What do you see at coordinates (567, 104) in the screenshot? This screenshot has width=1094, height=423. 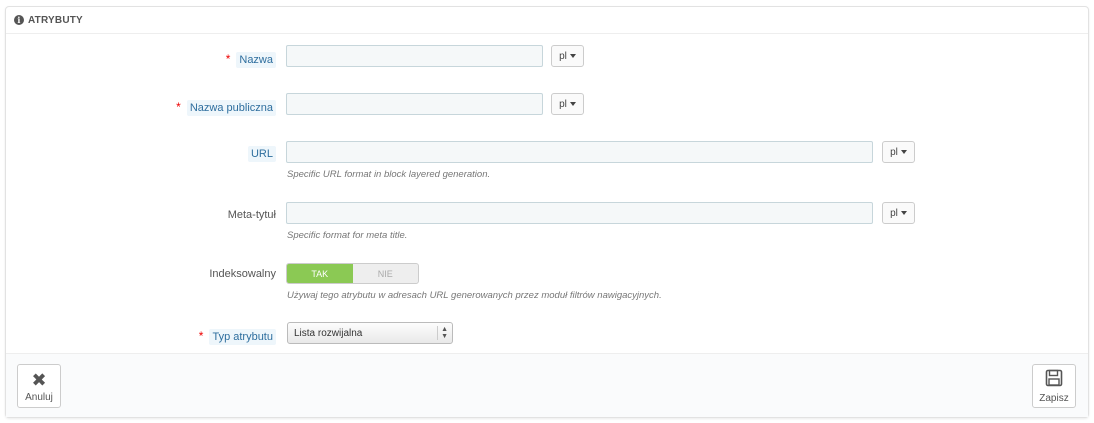 I see `public-name-lang-dropdown: pl` at bounding box center [567, 104].